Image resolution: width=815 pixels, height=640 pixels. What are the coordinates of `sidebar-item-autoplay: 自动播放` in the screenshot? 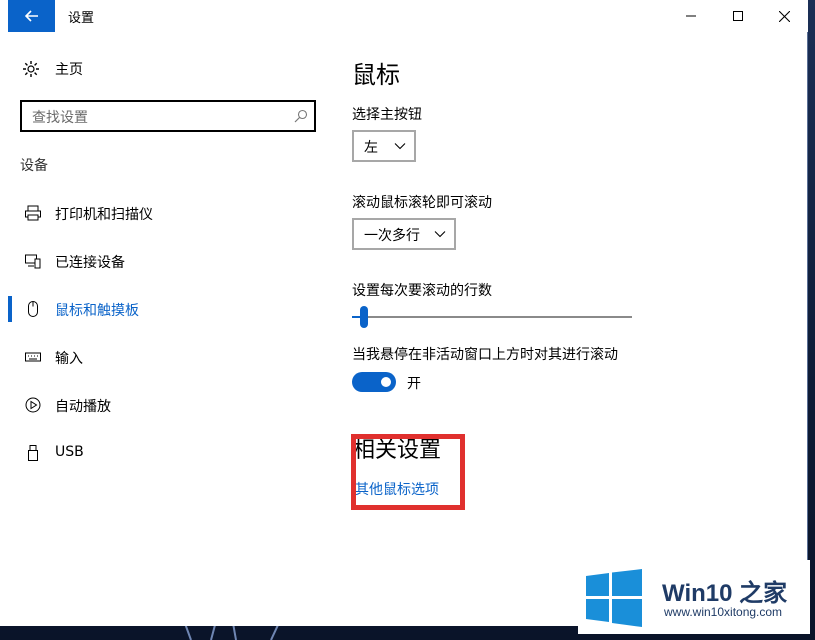 It's located at (168, 405).